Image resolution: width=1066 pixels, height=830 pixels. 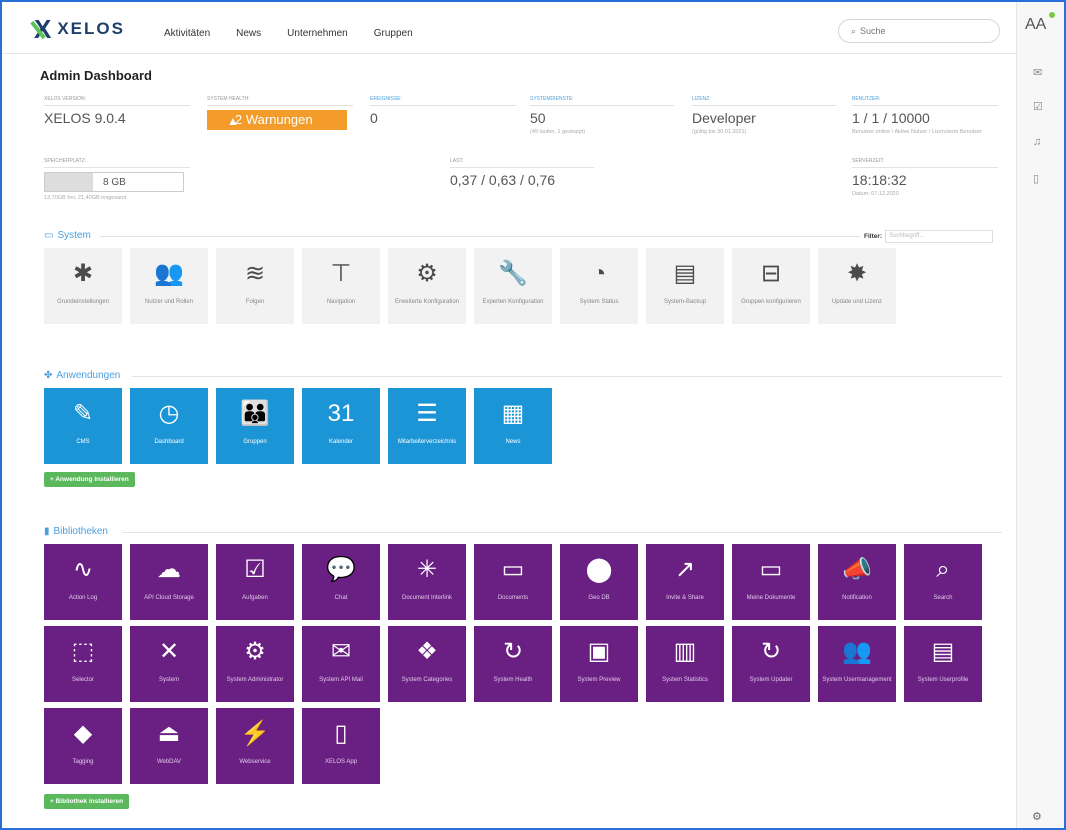 What do you see at coordinates (1037, 816) in the screenshot?
I see `settings-gear-icon: ⚙` at bounding box center [1037, 816].